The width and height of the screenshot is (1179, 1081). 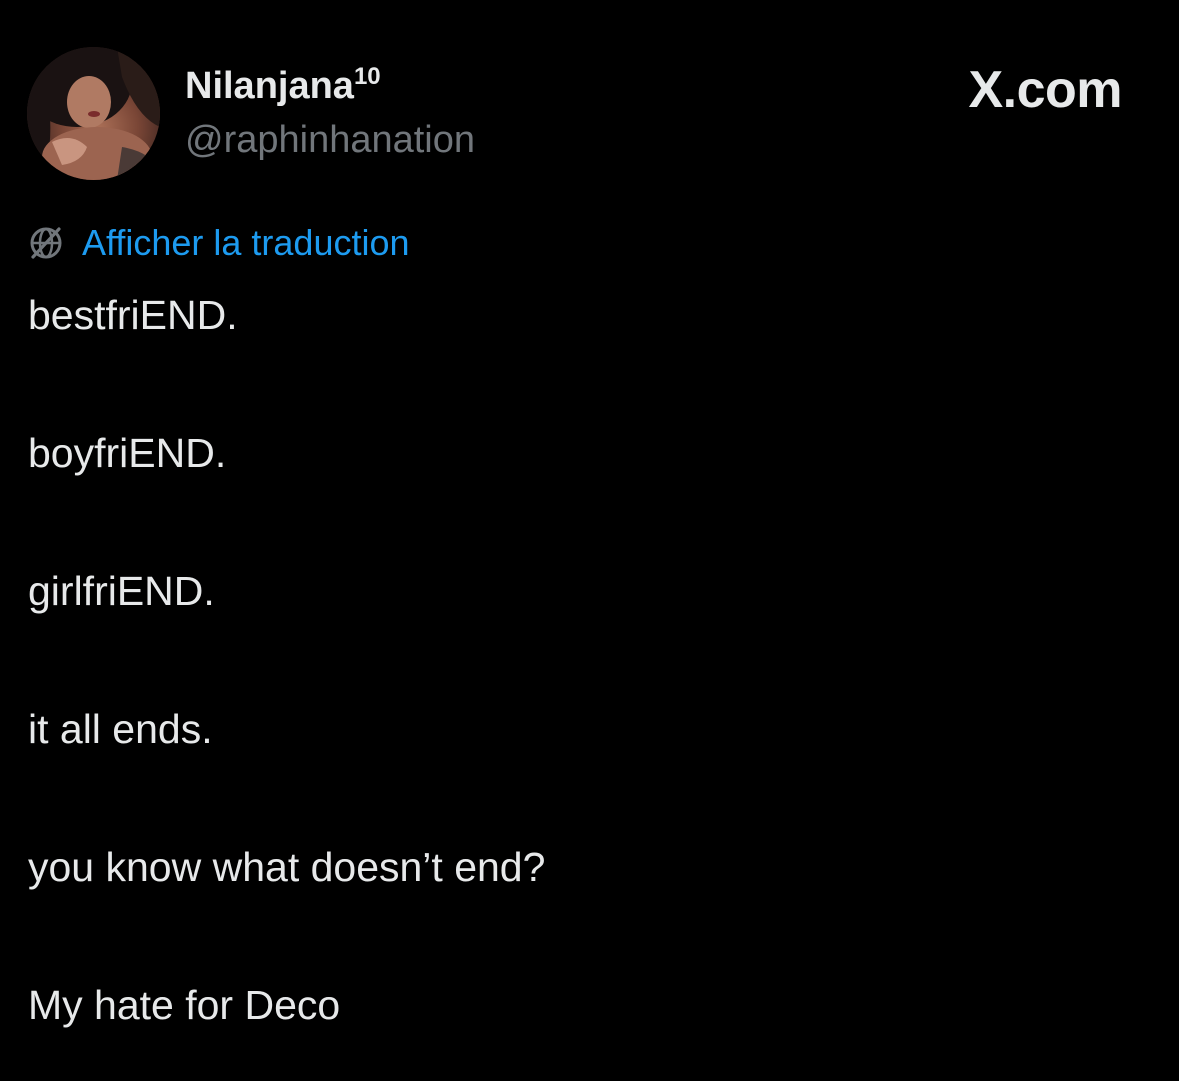 I want to click on no-translate-globe-icon, so click(x=46, y=243).